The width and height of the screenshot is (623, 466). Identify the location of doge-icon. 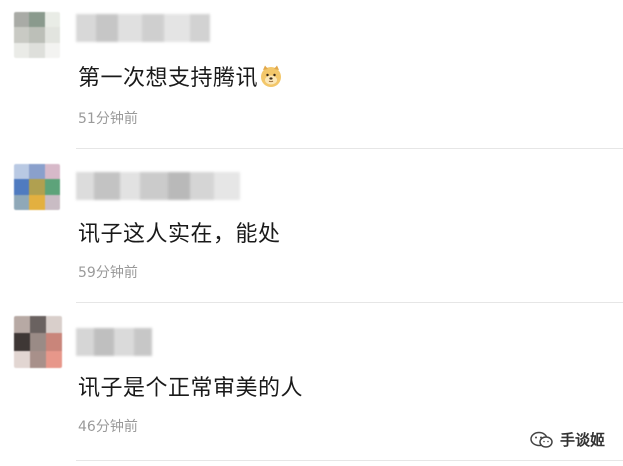
(271, 76).